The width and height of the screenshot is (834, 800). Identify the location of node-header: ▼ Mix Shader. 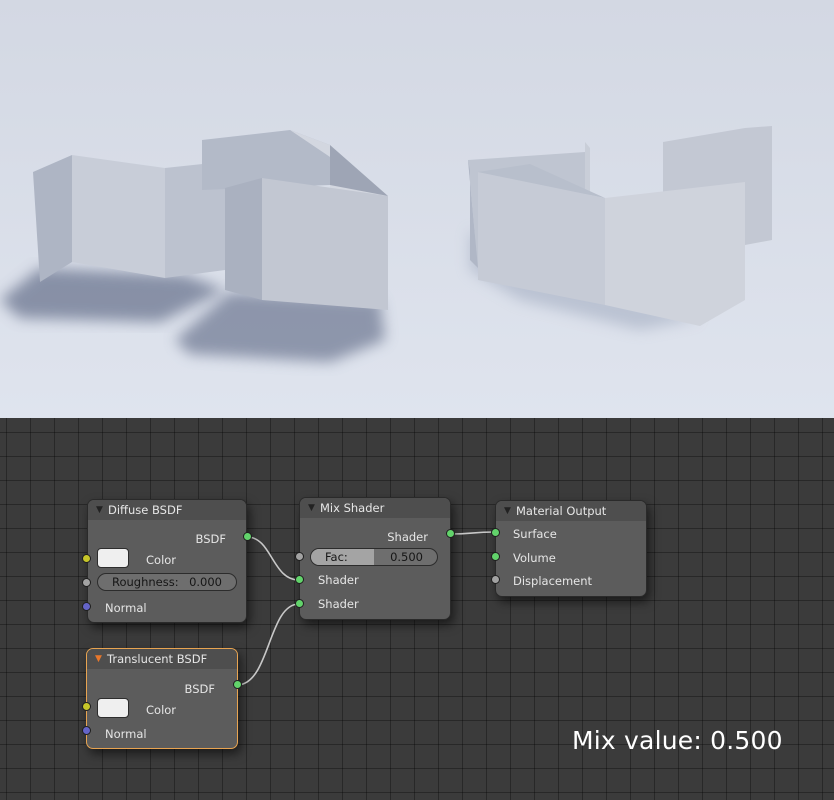
(375, 508).